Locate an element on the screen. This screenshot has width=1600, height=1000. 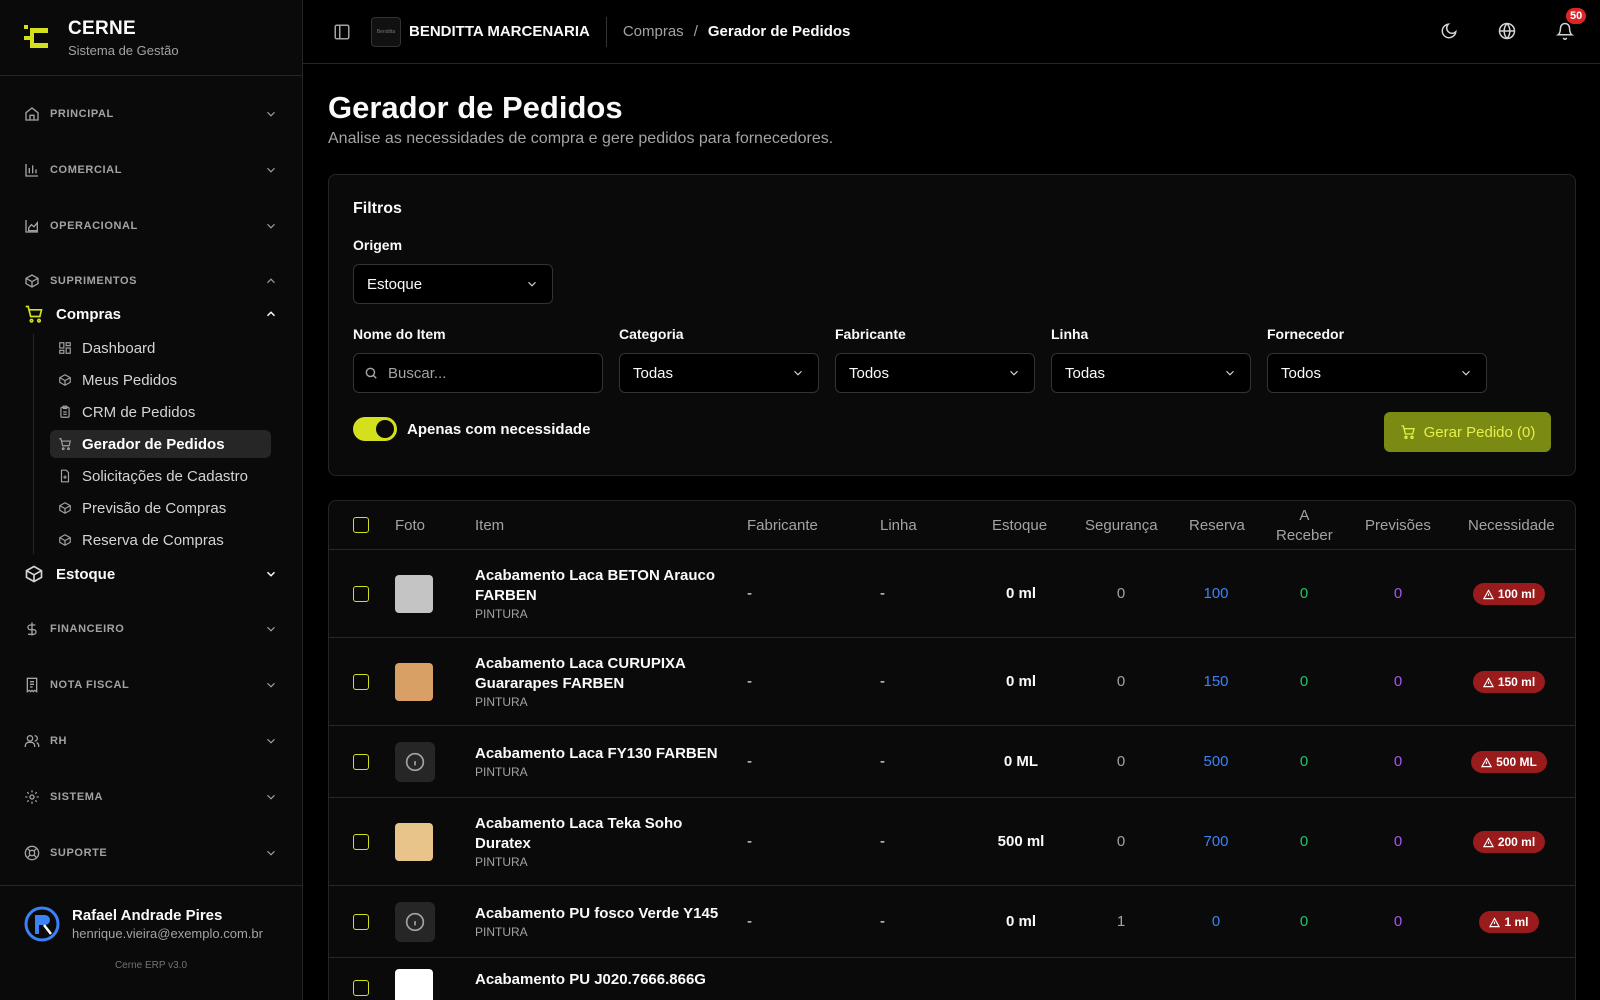
company-name: BENDITTA MARCENARIA is located at coordinates (508, 31).